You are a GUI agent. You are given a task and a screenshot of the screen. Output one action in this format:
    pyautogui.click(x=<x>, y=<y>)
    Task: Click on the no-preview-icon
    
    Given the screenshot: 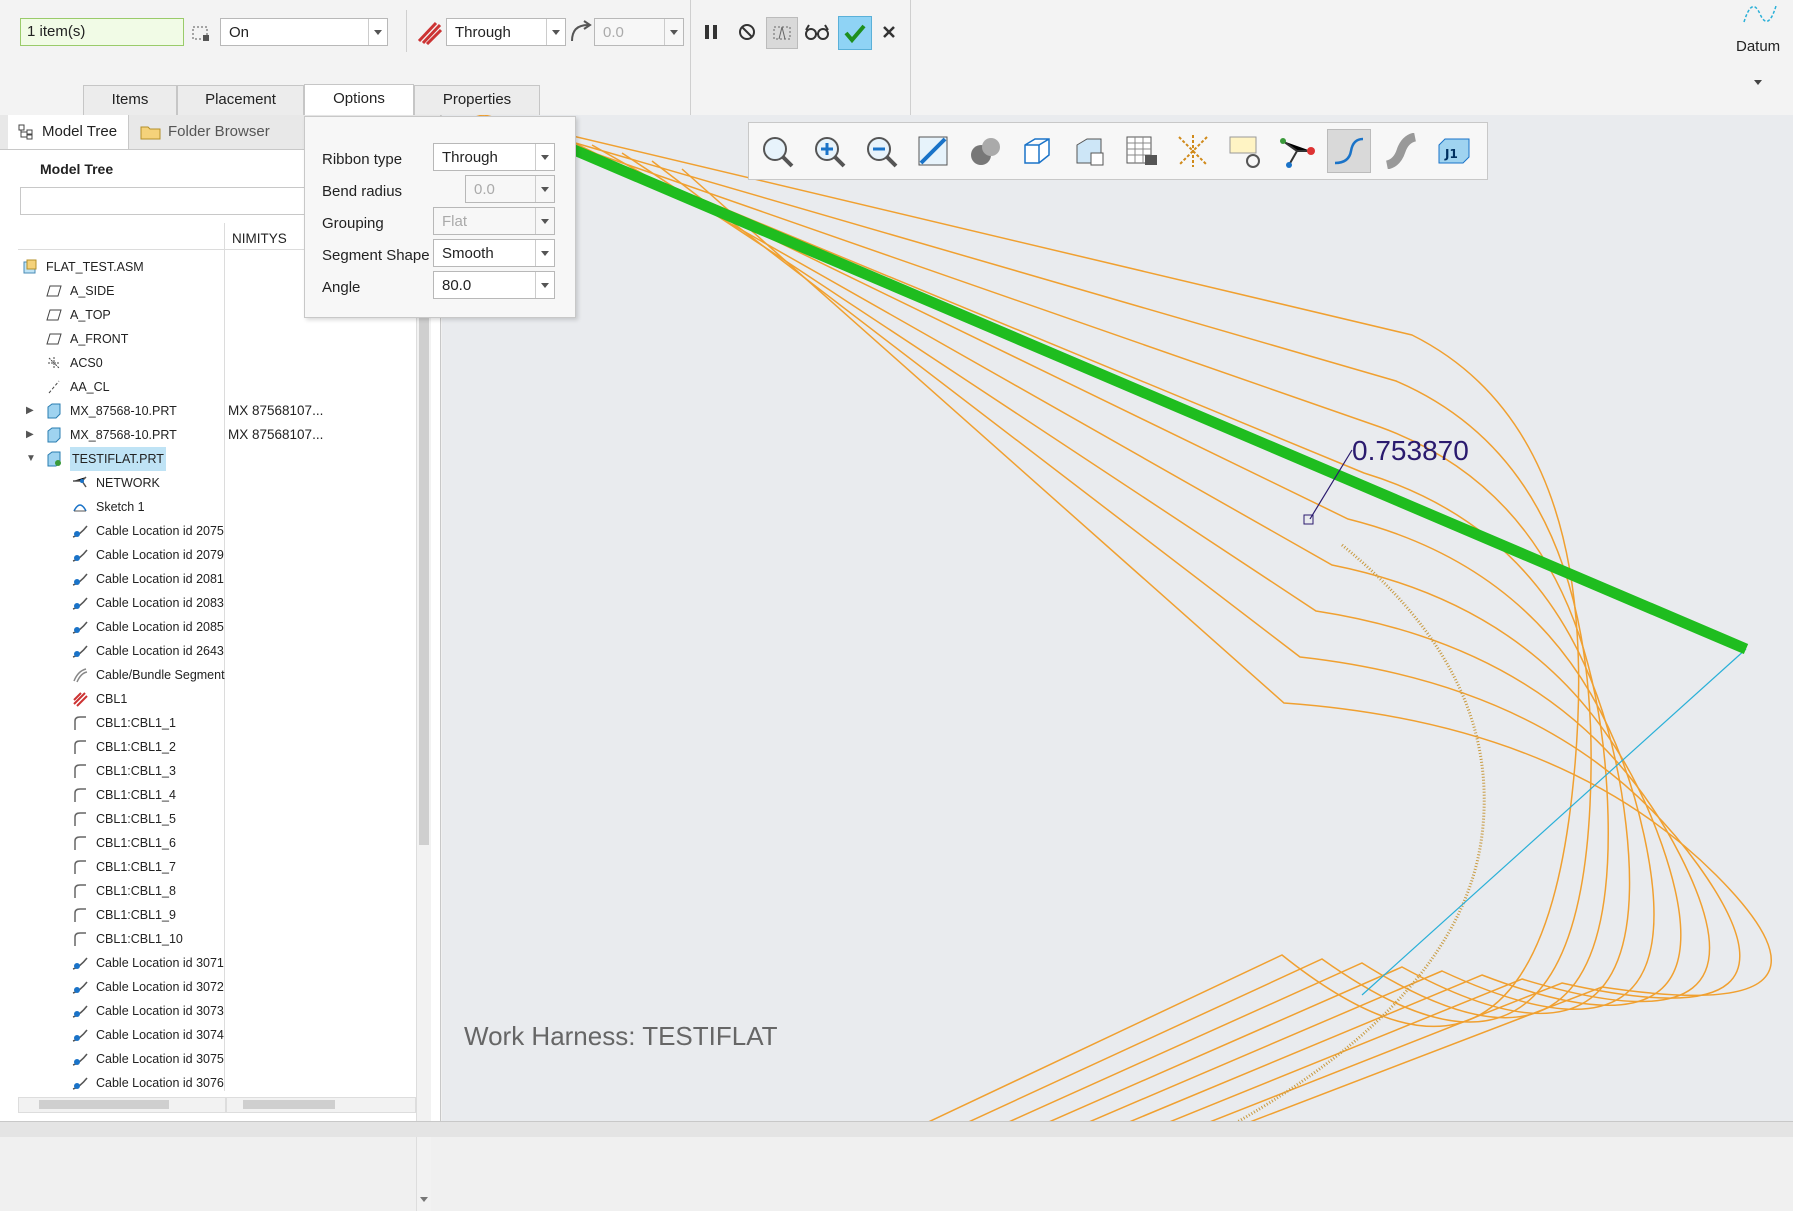 What is the action you would take?
    pyautogui.click(x=747, y=32)
    